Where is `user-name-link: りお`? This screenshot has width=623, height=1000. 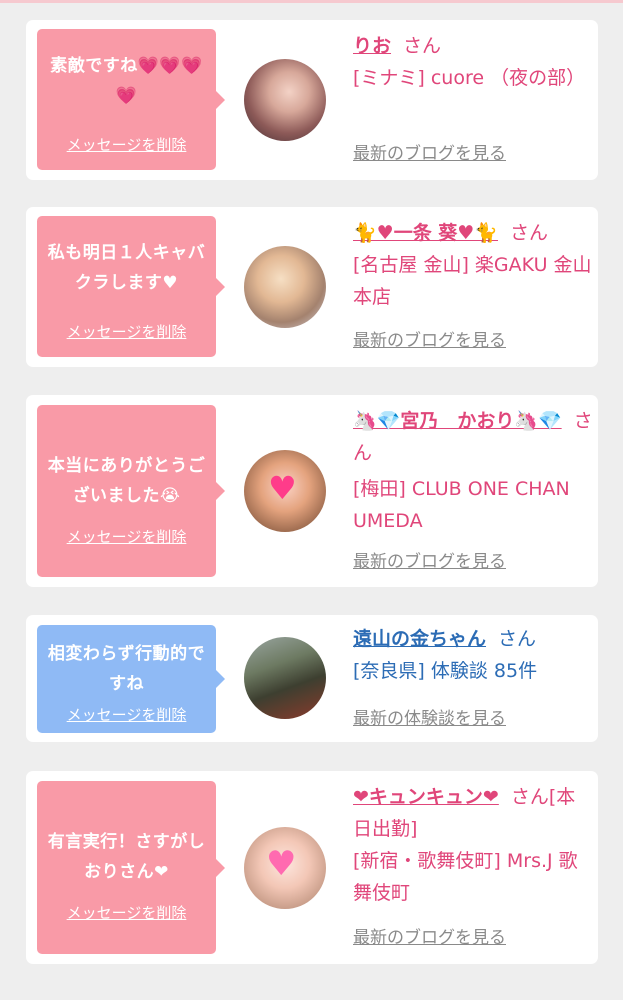
user-name-link: りお is located at coordinates (372, 46).